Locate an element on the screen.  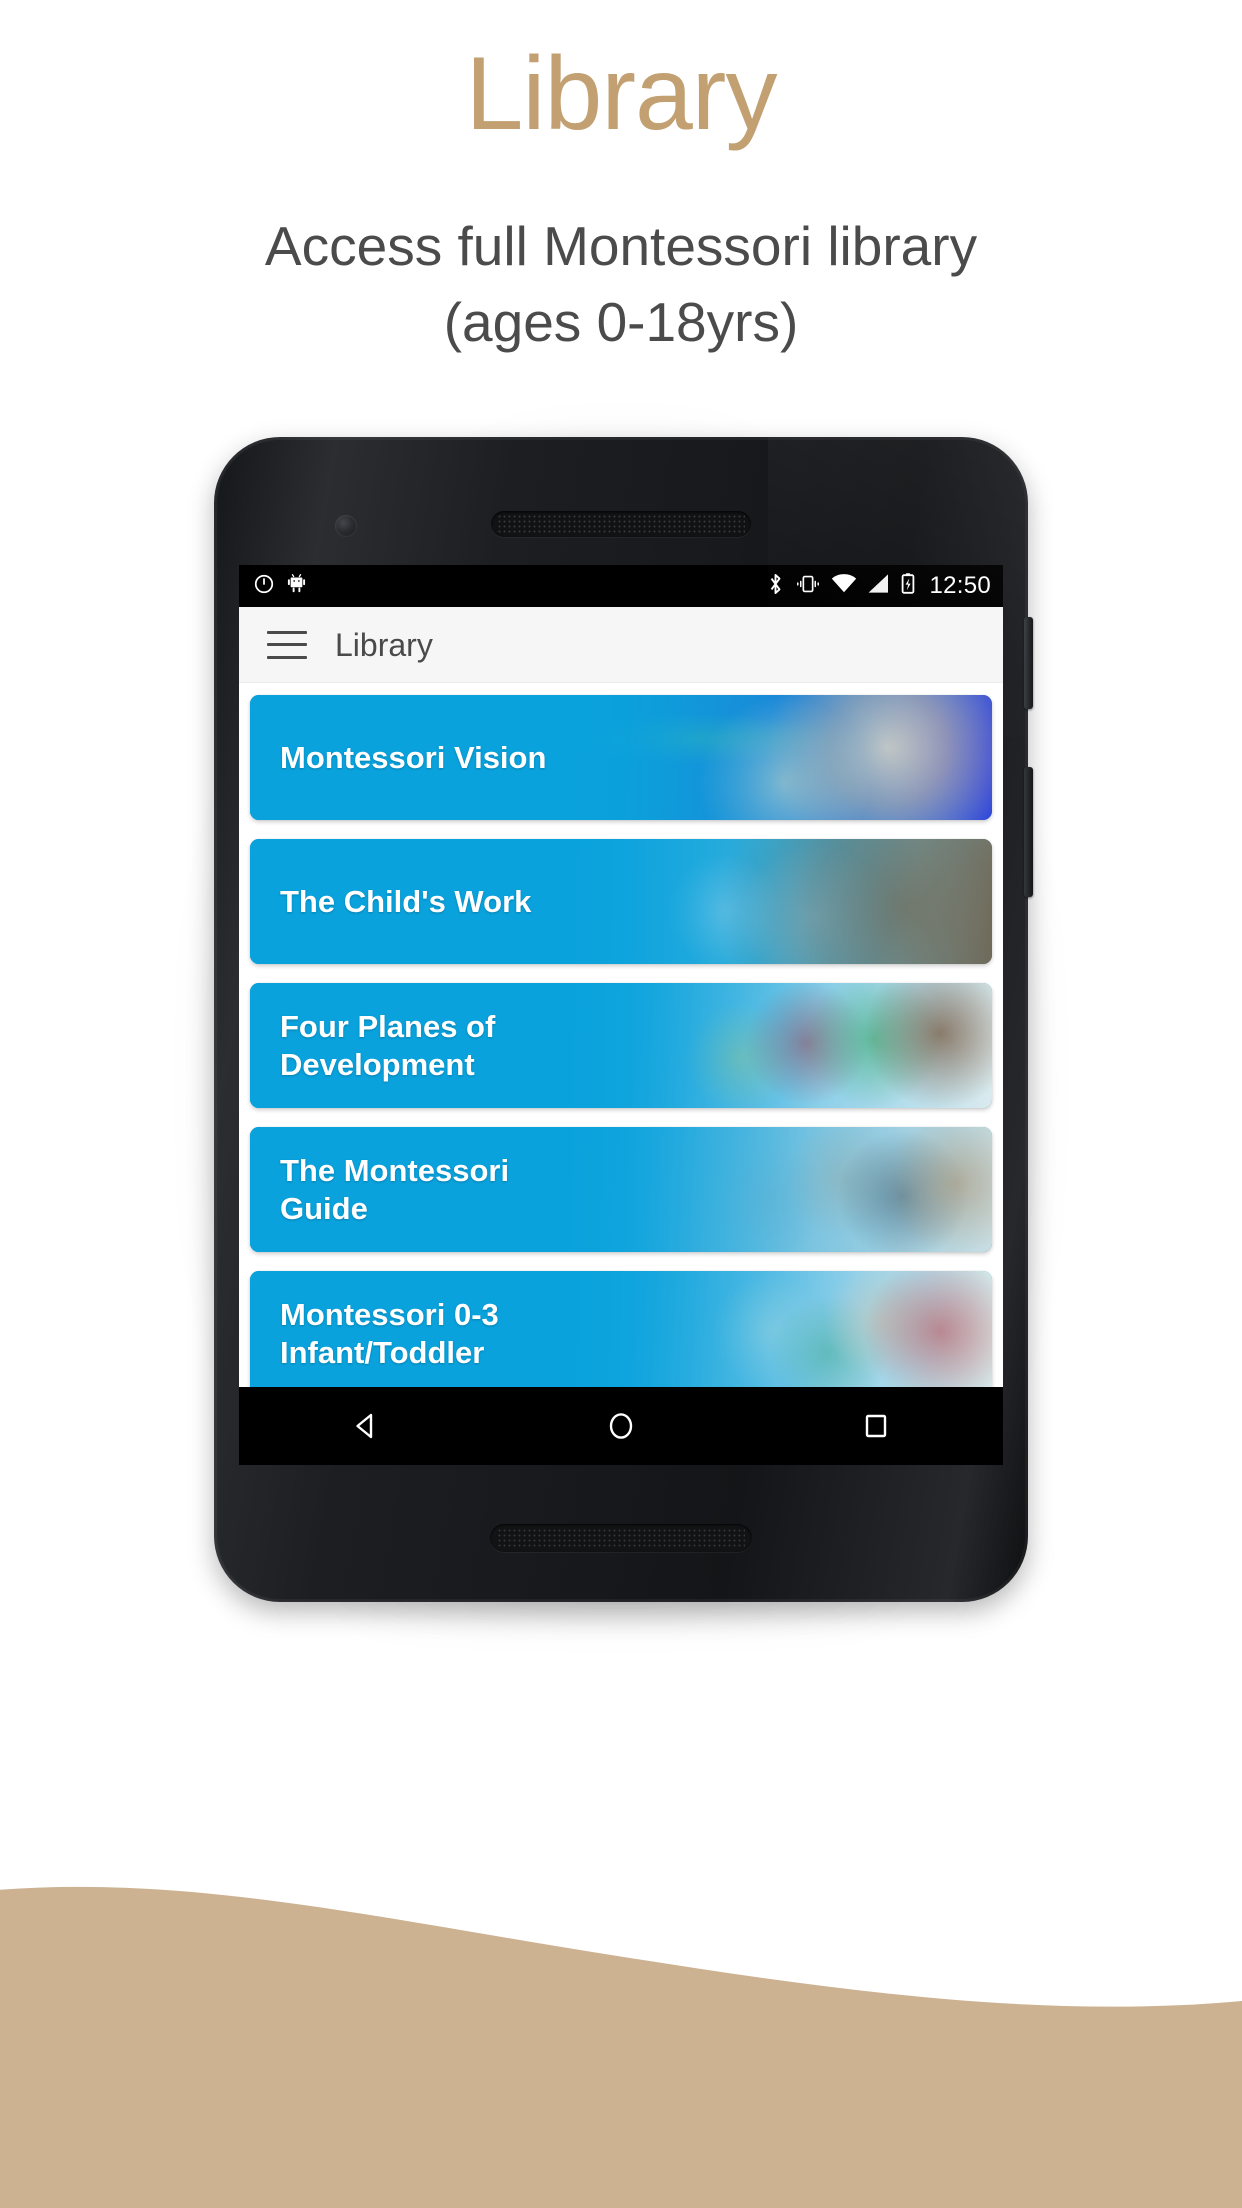
list-item: Montessori Vision is located at coordinates (621, 757).